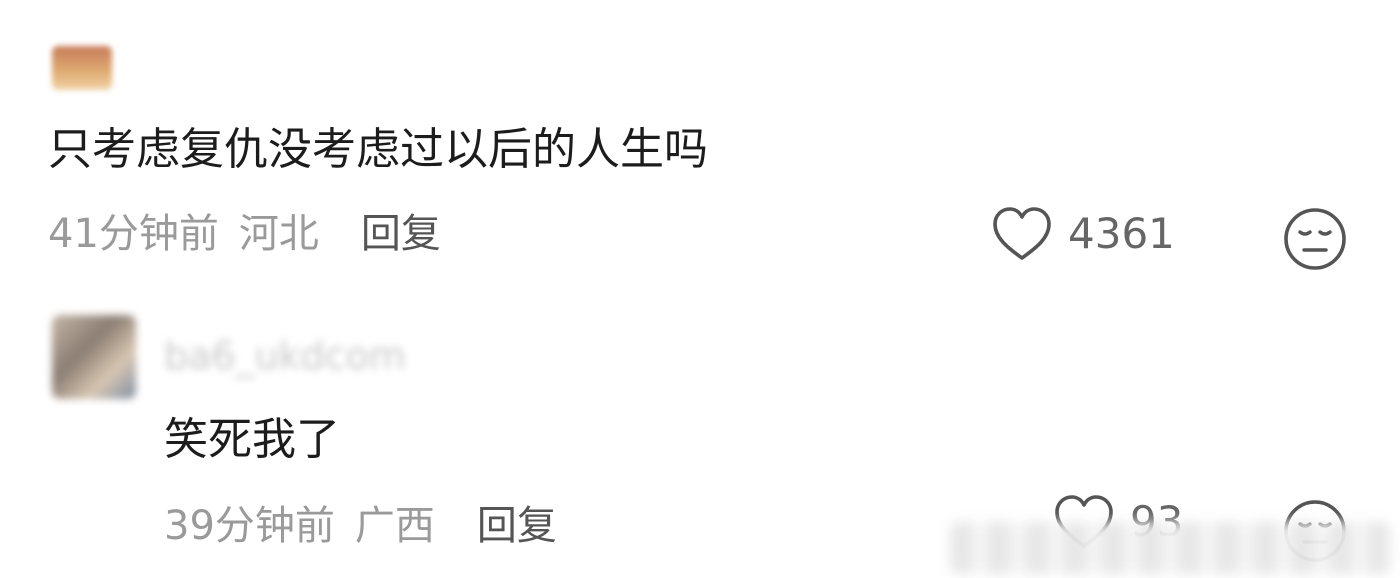  I want to click on comment-time: 41分钟前, so click(133, 234).